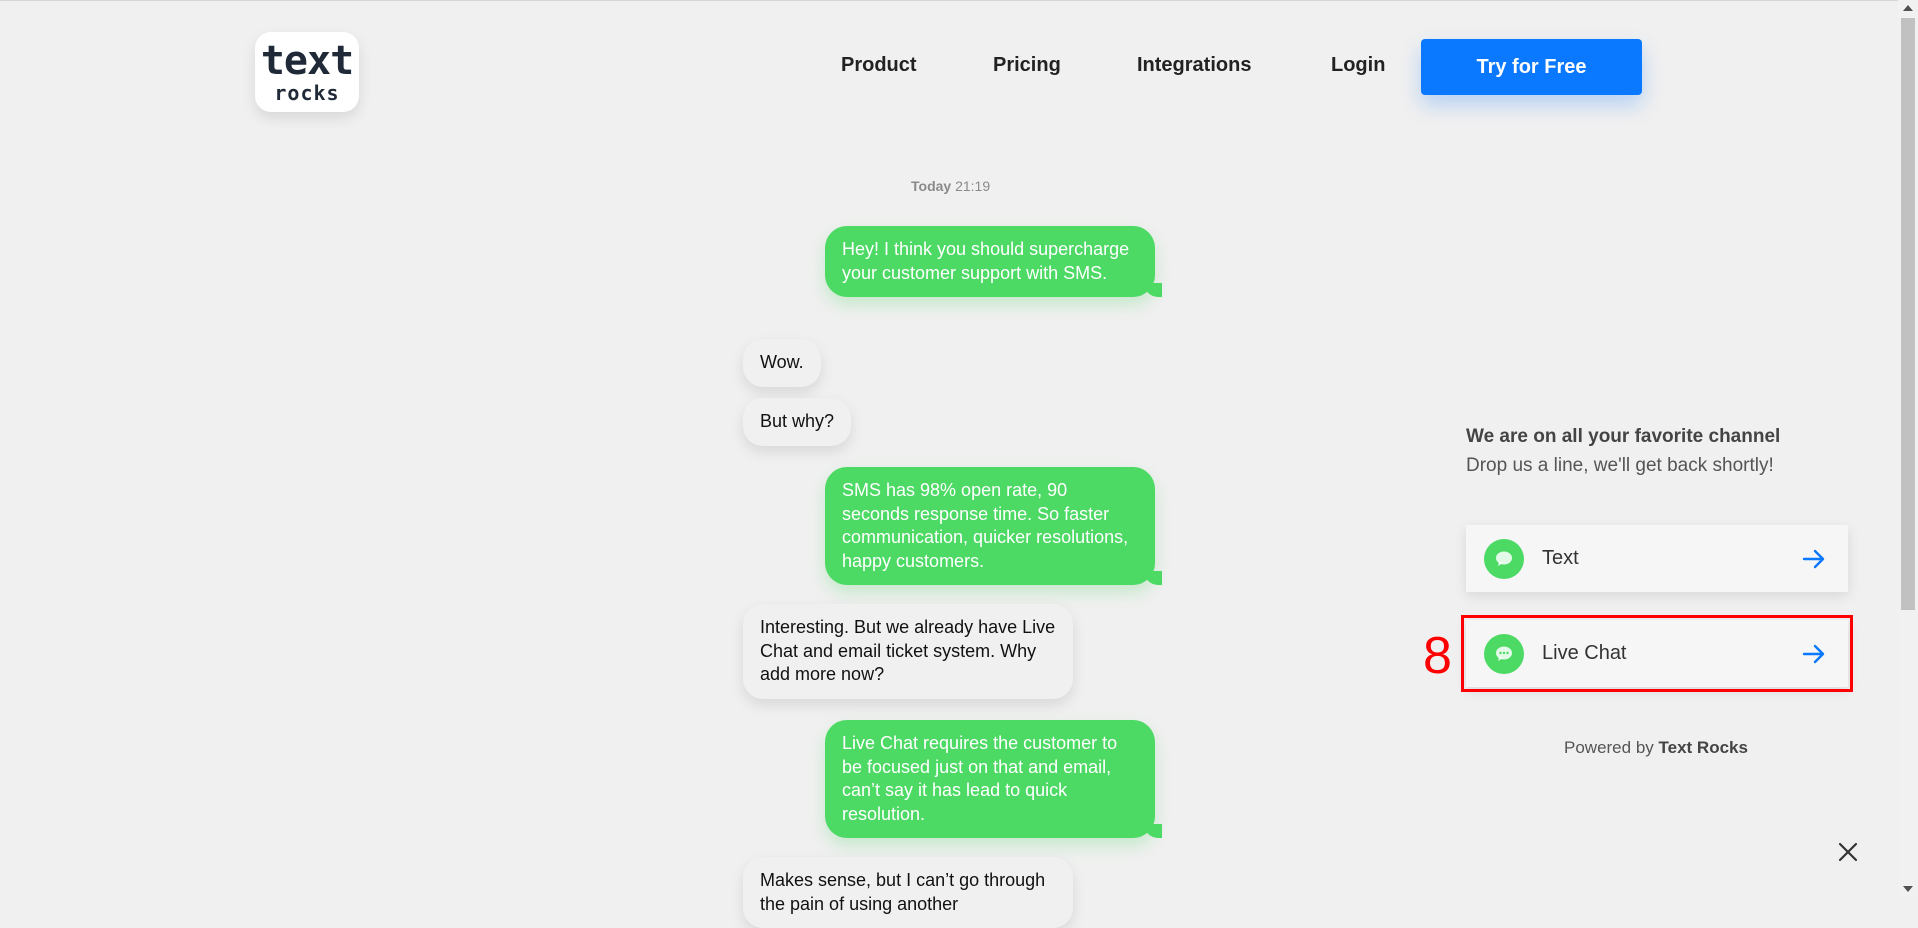  Describe the element at coordinates (1657, 558) in the screenshot. I see `text-channel-button: Text` at that location.